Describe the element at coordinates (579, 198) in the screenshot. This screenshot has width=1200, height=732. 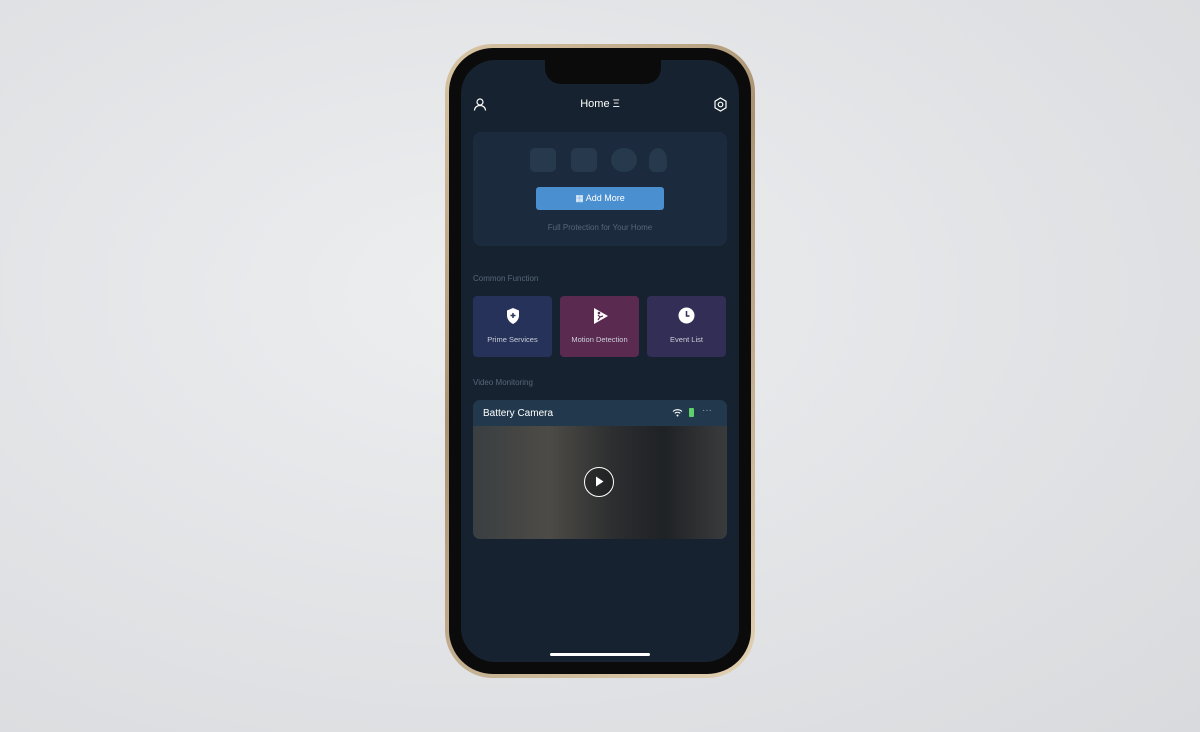
I see `grid-icon: ▦` at that location.